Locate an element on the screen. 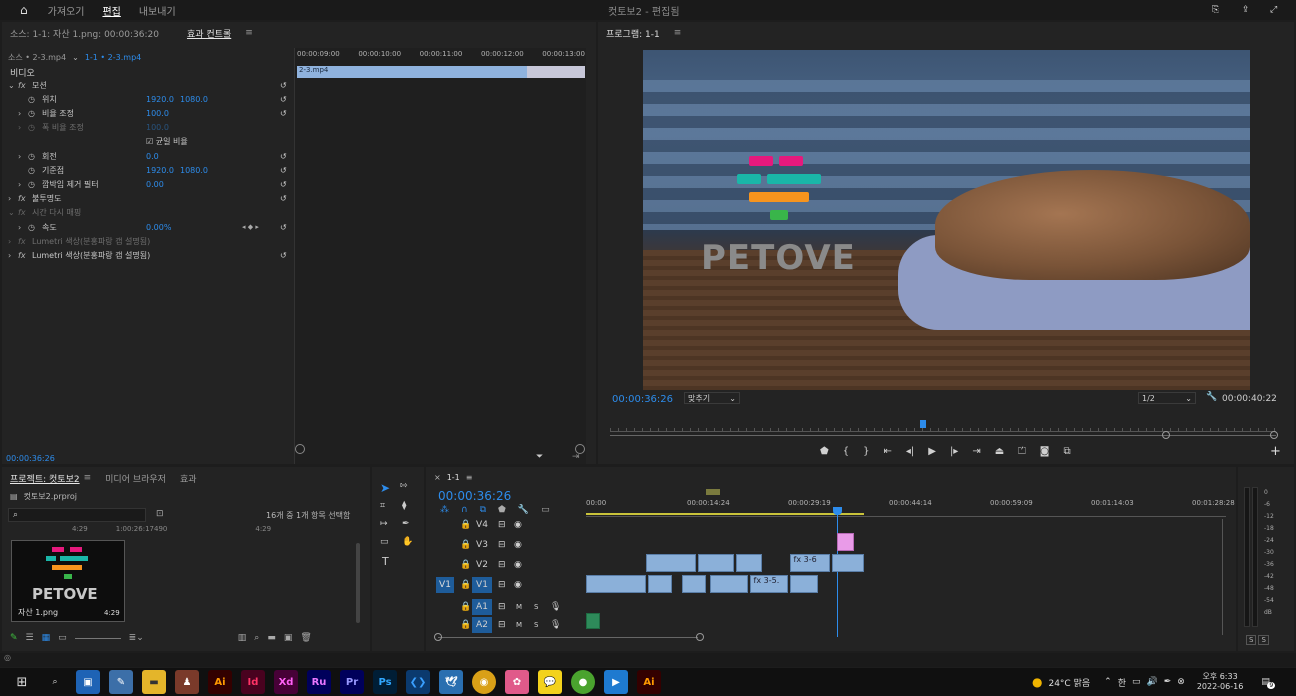 The height and width of the screenshot is (696, 1296). clip-v1: fx 3-5. is located at coordinates (769, 584).